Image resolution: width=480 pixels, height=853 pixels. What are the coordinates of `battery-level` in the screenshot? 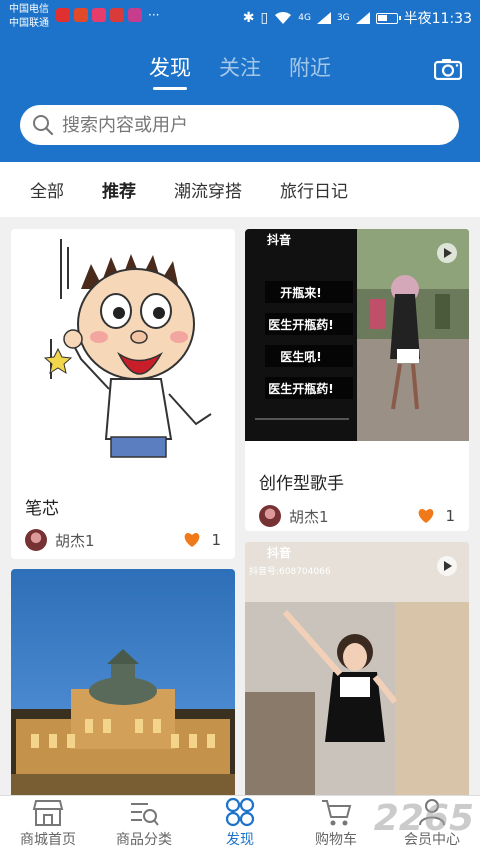 It's located at (382, 17).